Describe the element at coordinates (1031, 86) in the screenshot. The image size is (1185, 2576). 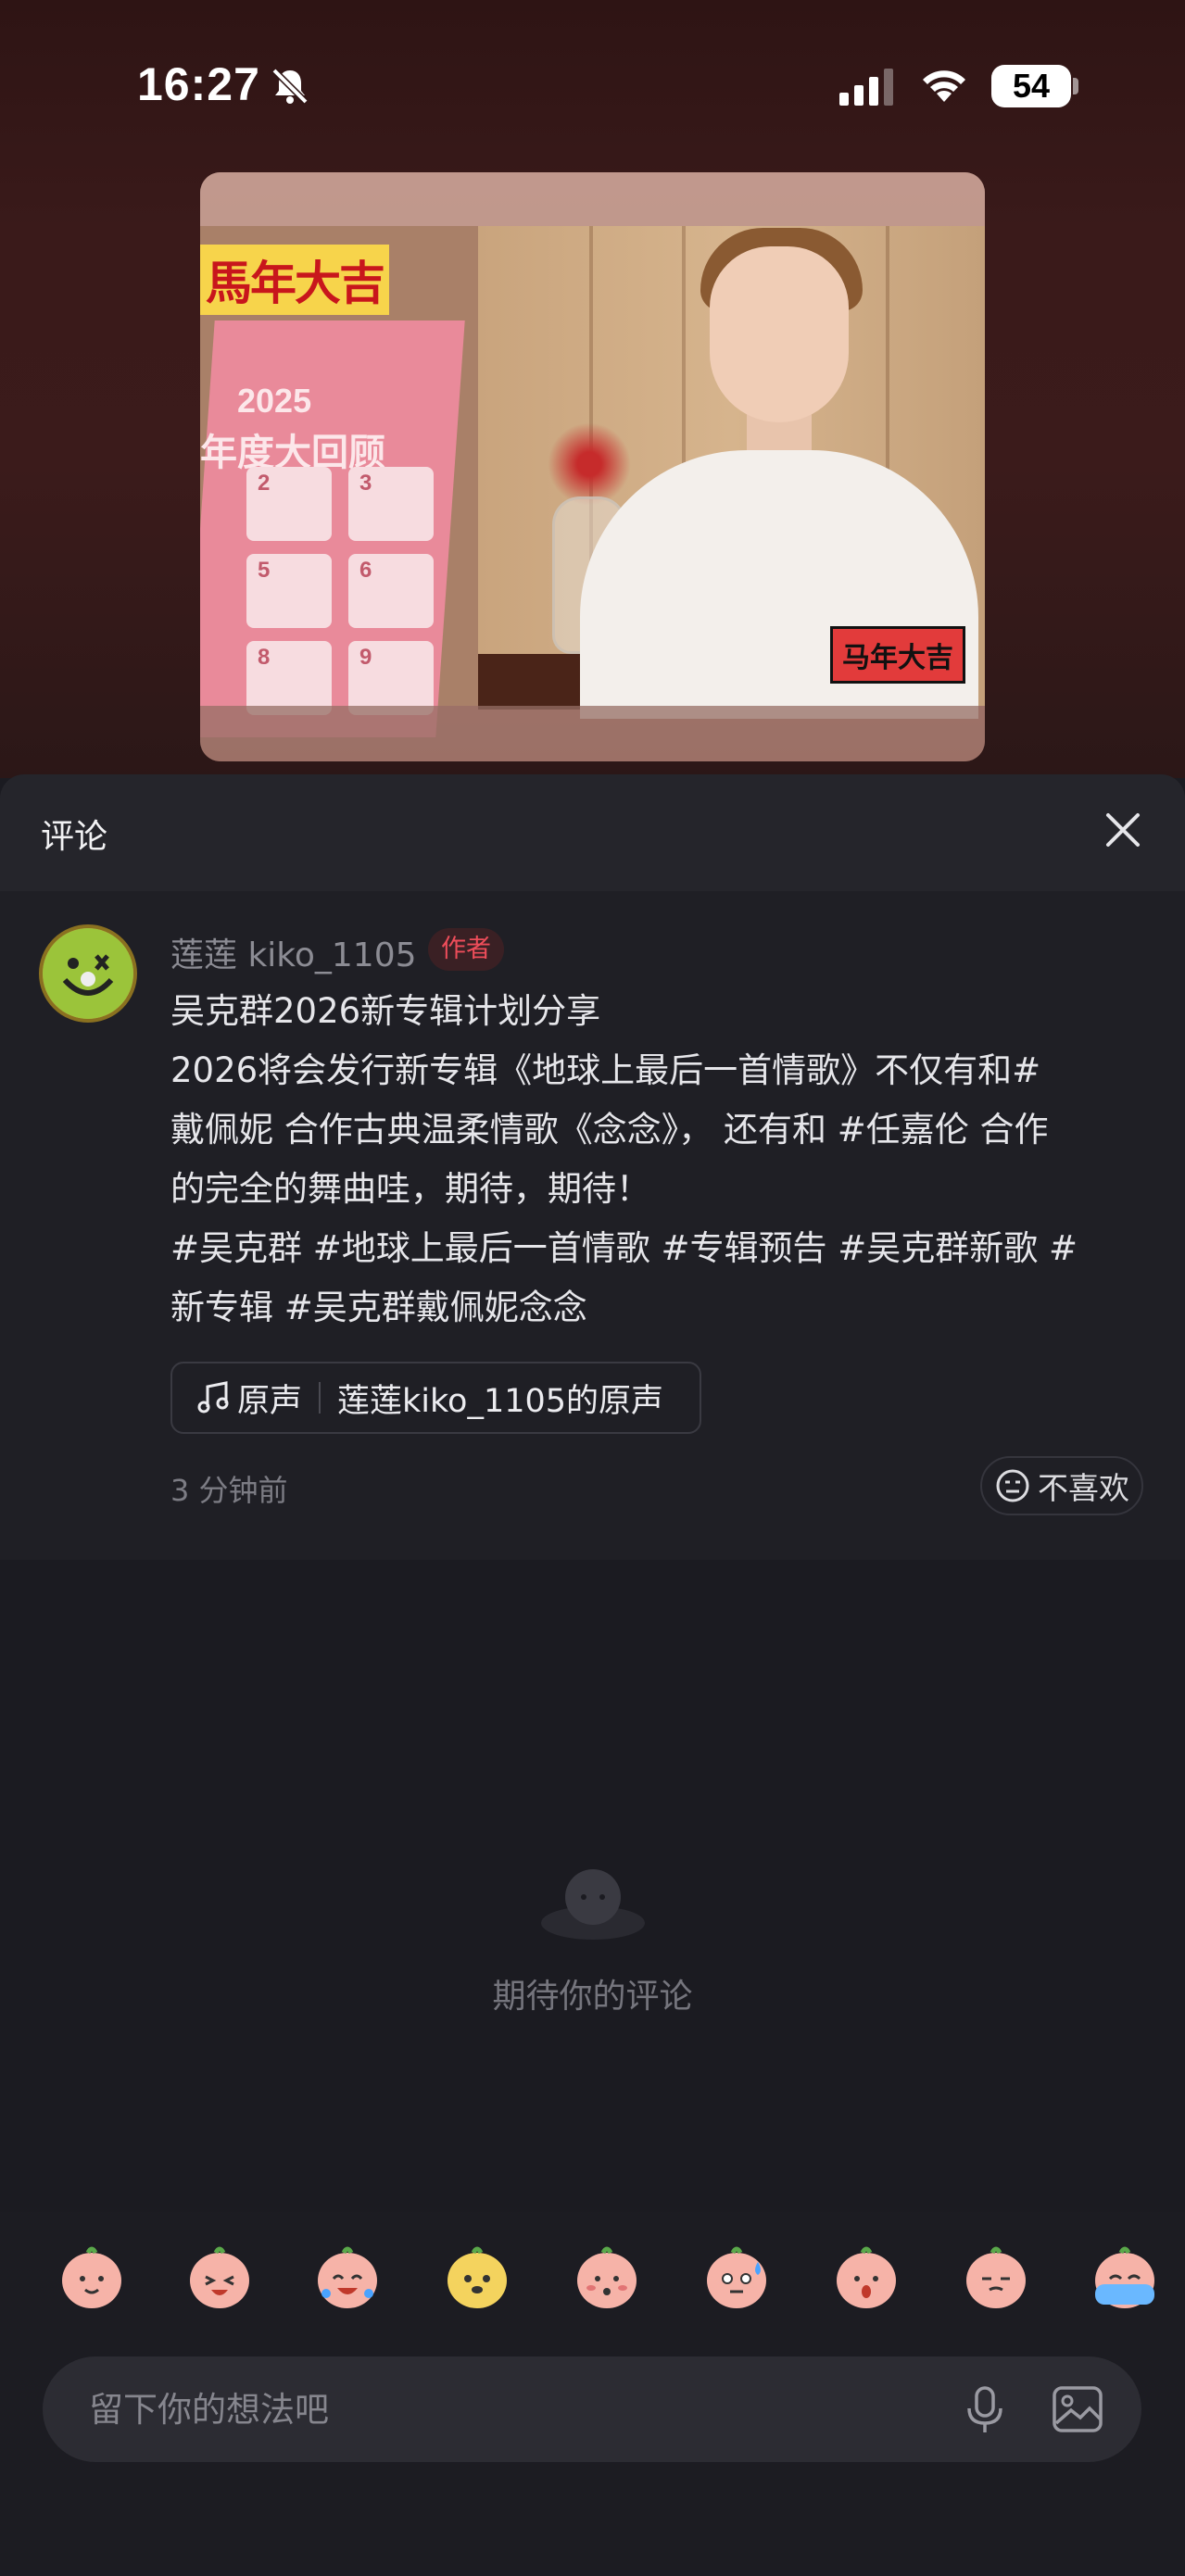
I see `battery-indicator: 54` at that location.